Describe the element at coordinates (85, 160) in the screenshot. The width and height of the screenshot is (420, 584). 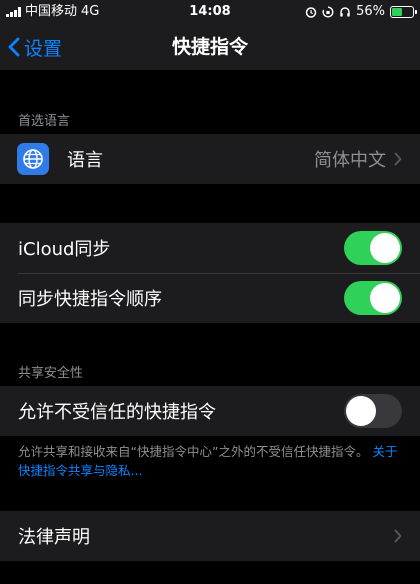
I see `language-label: 语言` at that location.